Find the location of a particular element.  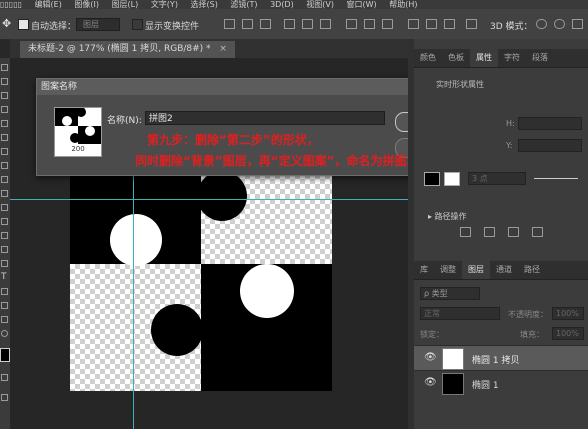

fill-field: 100% is located at coordinates (568, 333).